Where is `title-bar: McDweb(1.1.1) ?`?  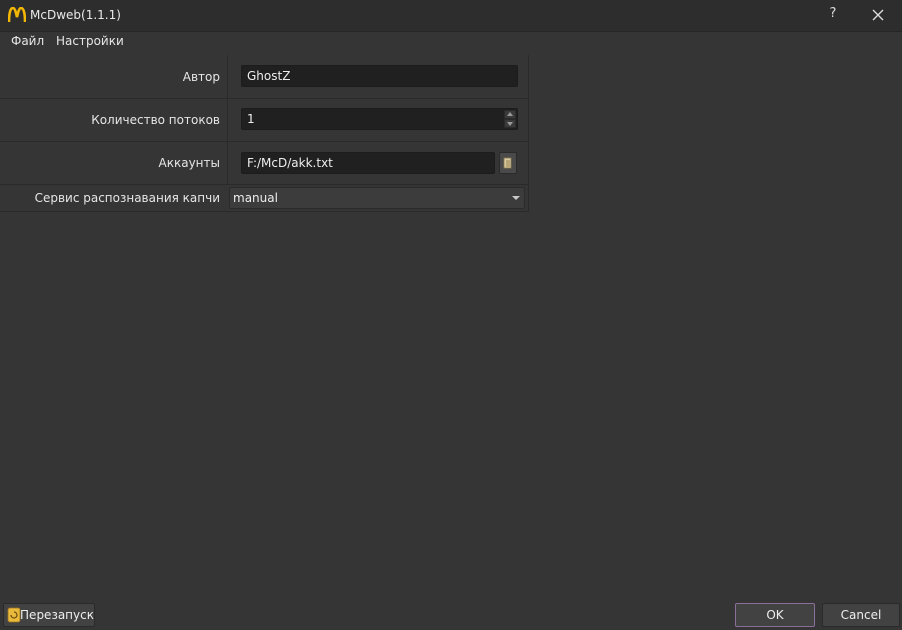 title-bar: McDweb(1.1.1) ? is located at coordinates (451, 16).